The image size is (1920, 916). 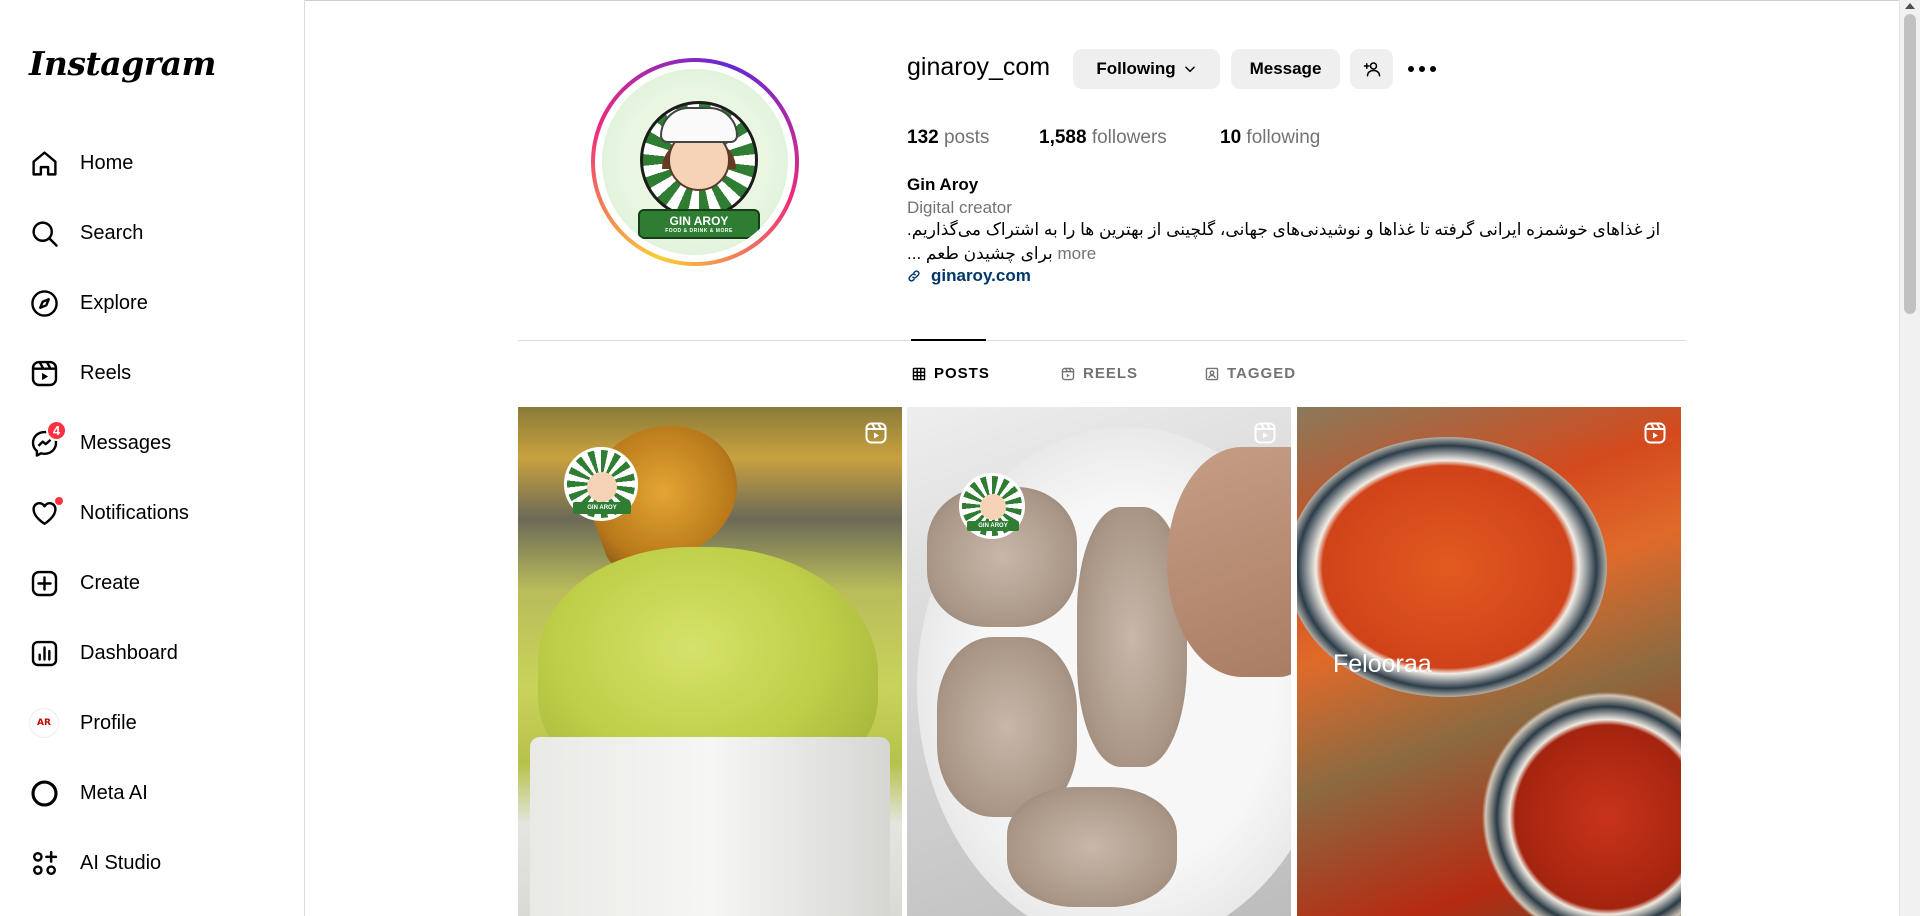 What do you see at coordinates (44, 303) in the screenshot?
I see `compass-icon` at bounding box center [44, 303].